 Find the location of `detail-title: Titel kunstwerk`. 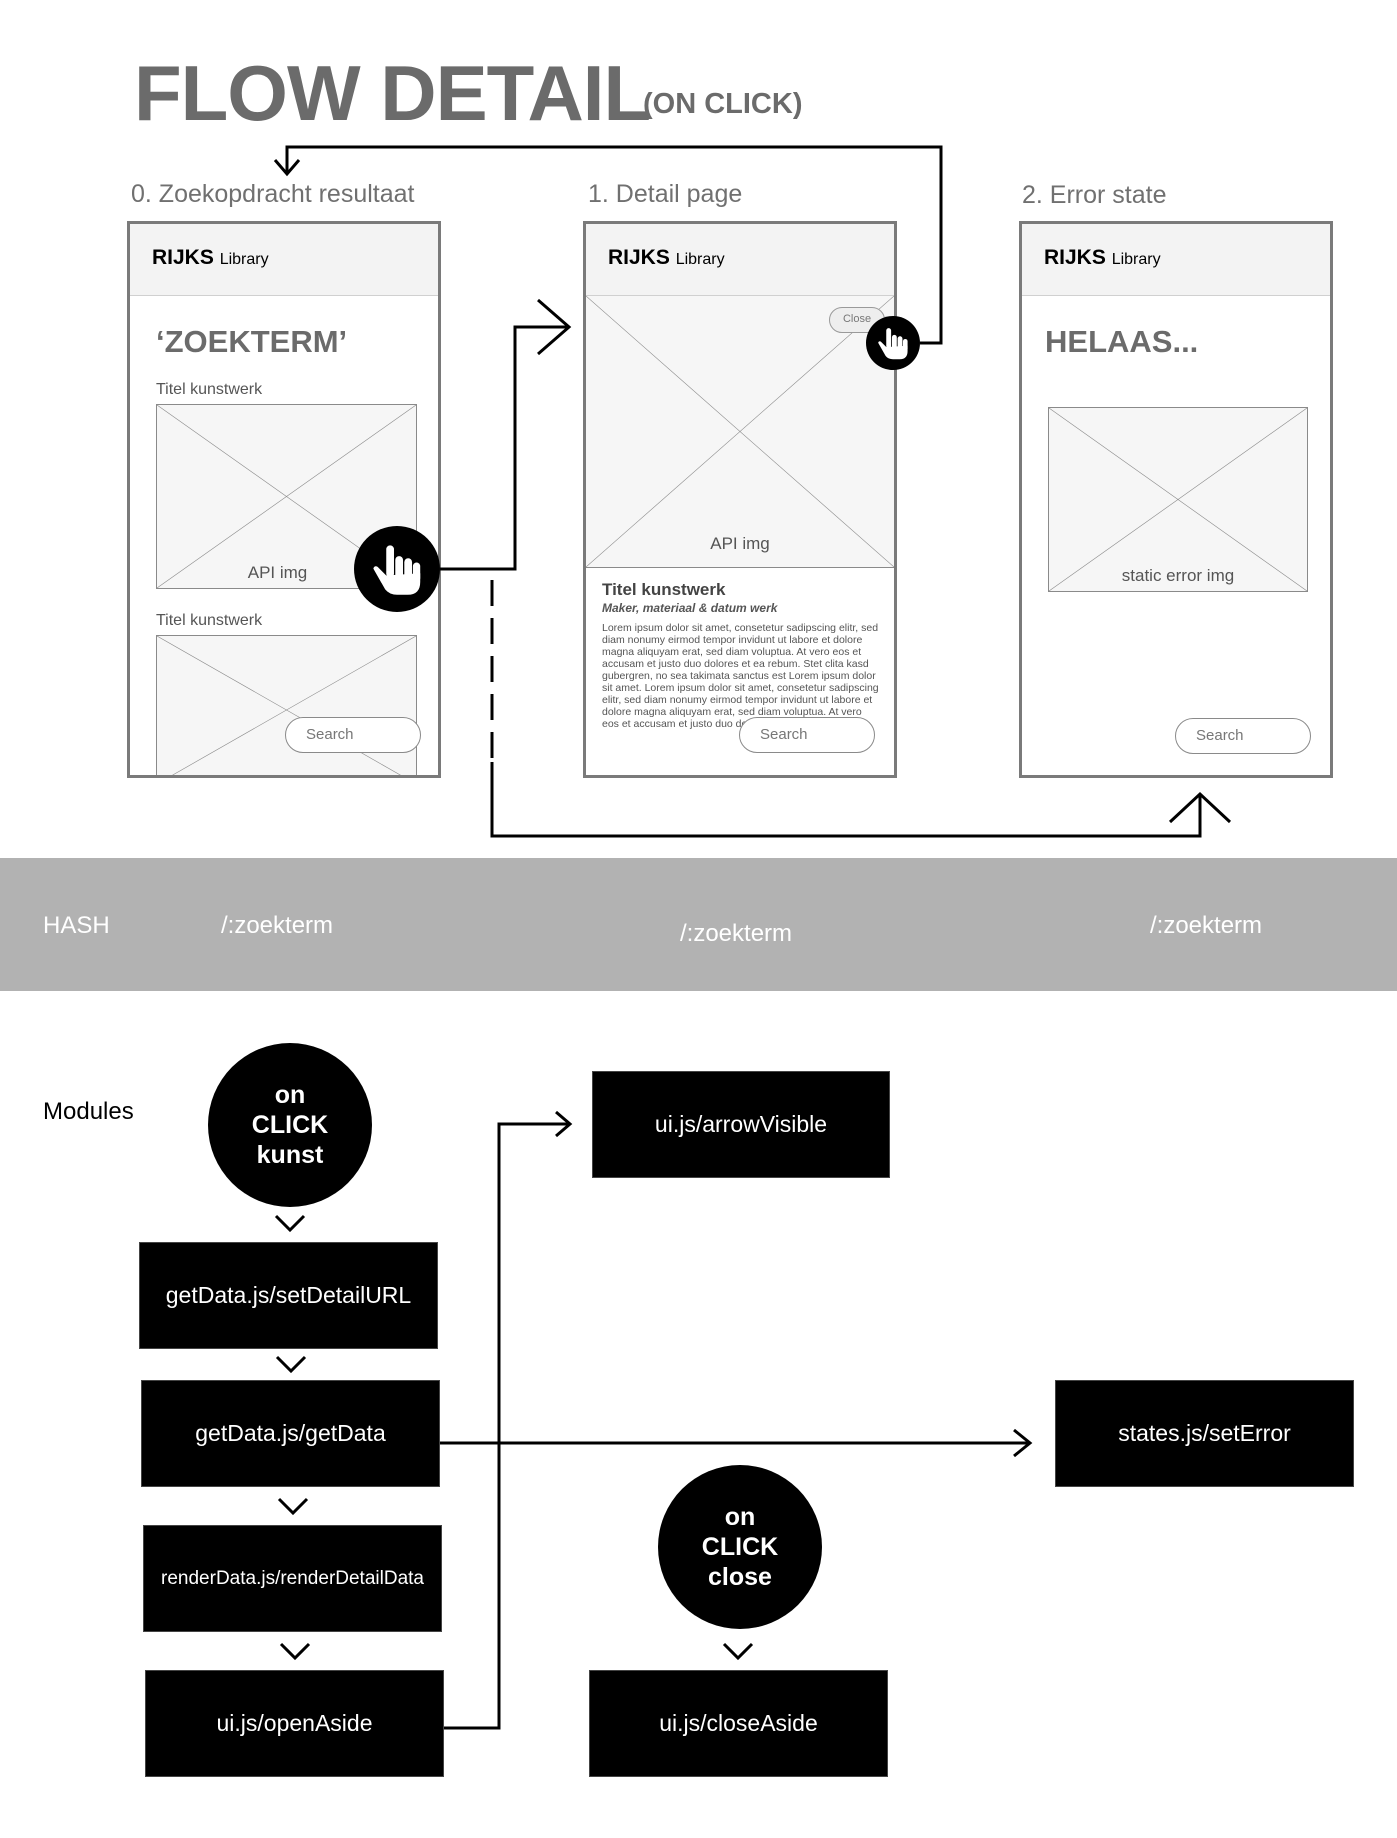

detail-title: Titel kunstwerk is located at coordinates (664, 589).